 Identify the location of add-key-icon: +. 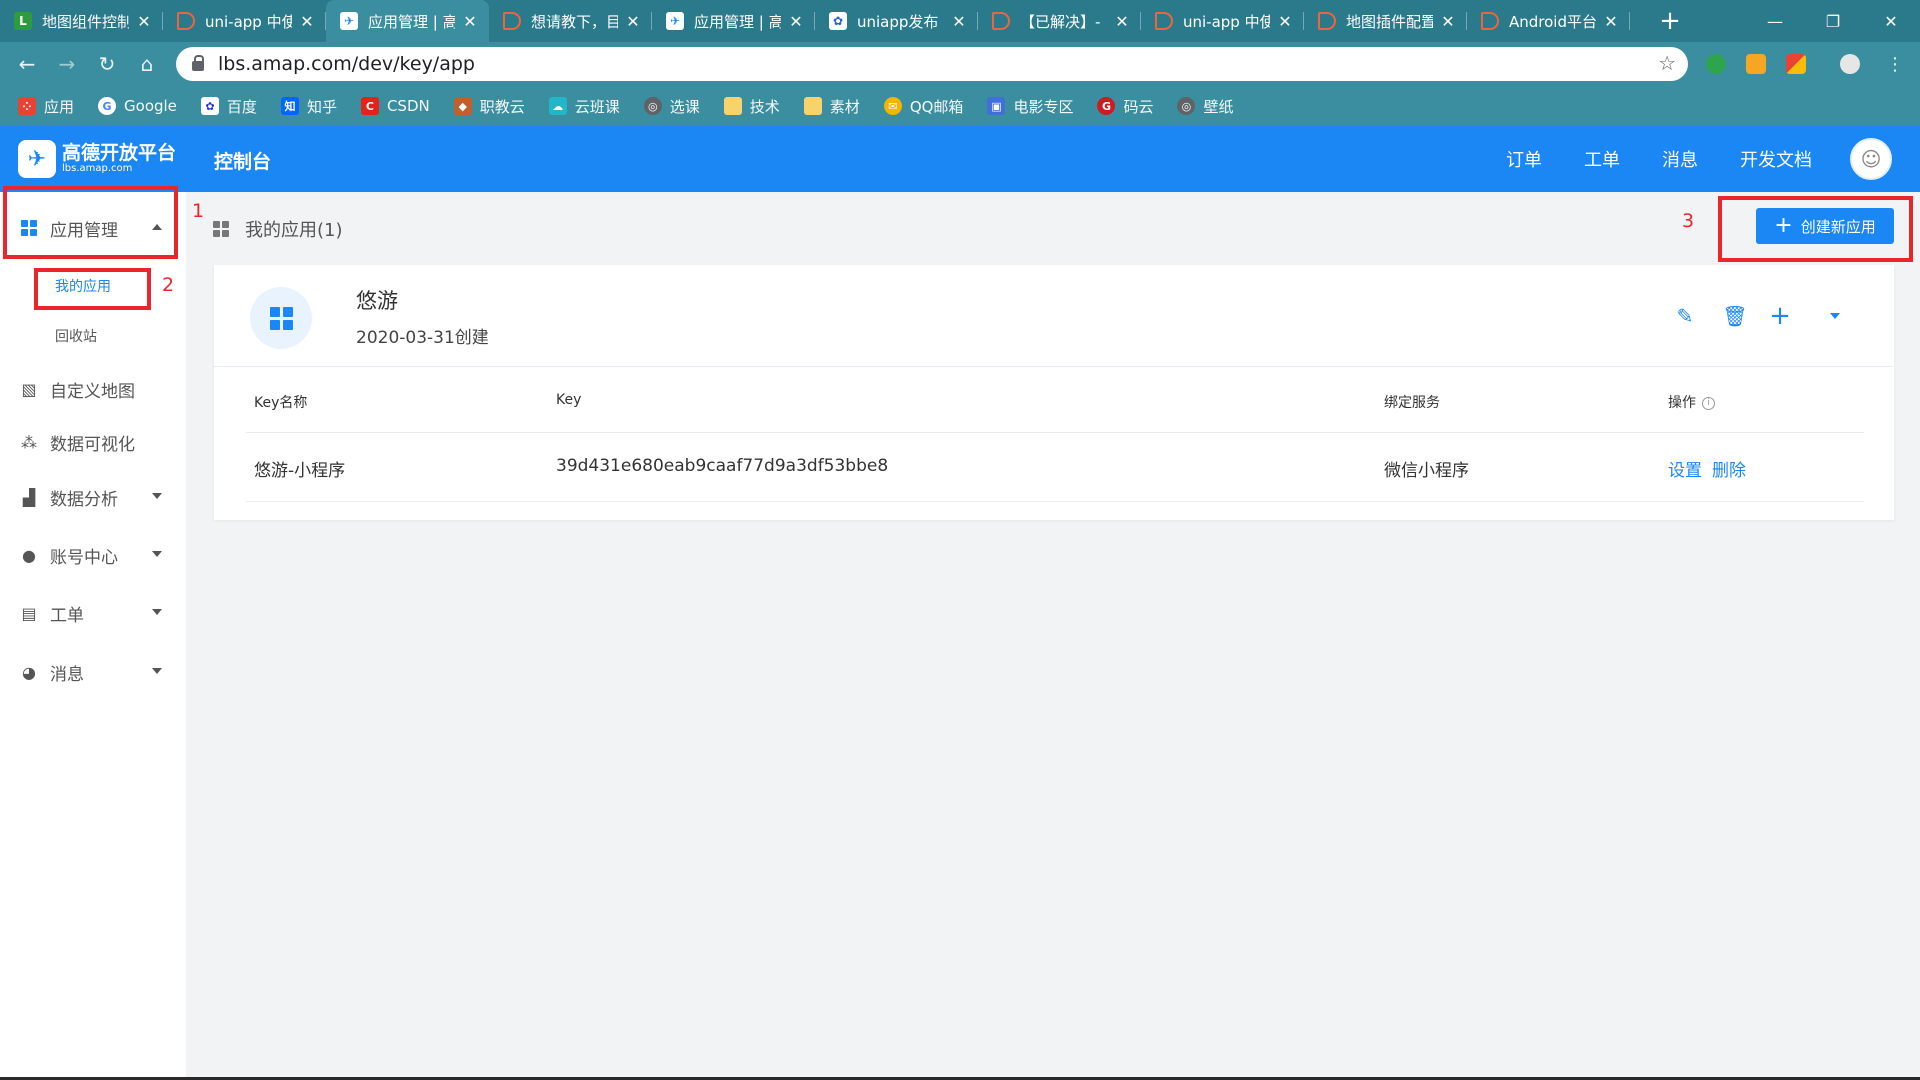
(1780, 316).